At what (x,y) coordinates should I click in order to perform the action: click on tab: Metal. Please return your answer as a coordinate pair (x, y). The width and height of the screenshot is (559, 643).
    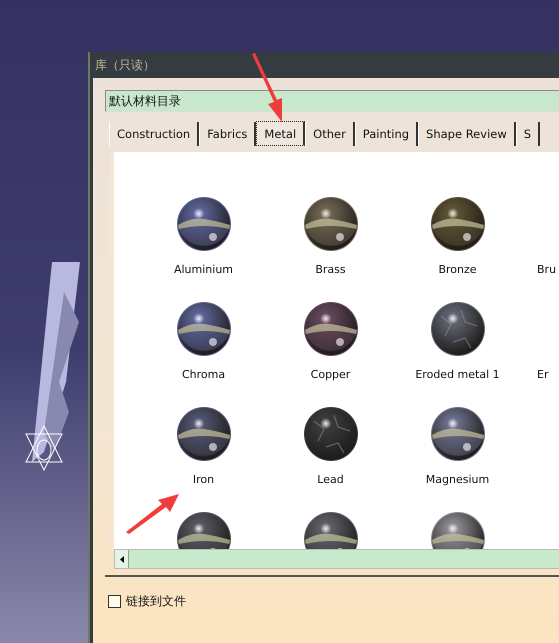
    Looking at the image, I should click on (281, 133).